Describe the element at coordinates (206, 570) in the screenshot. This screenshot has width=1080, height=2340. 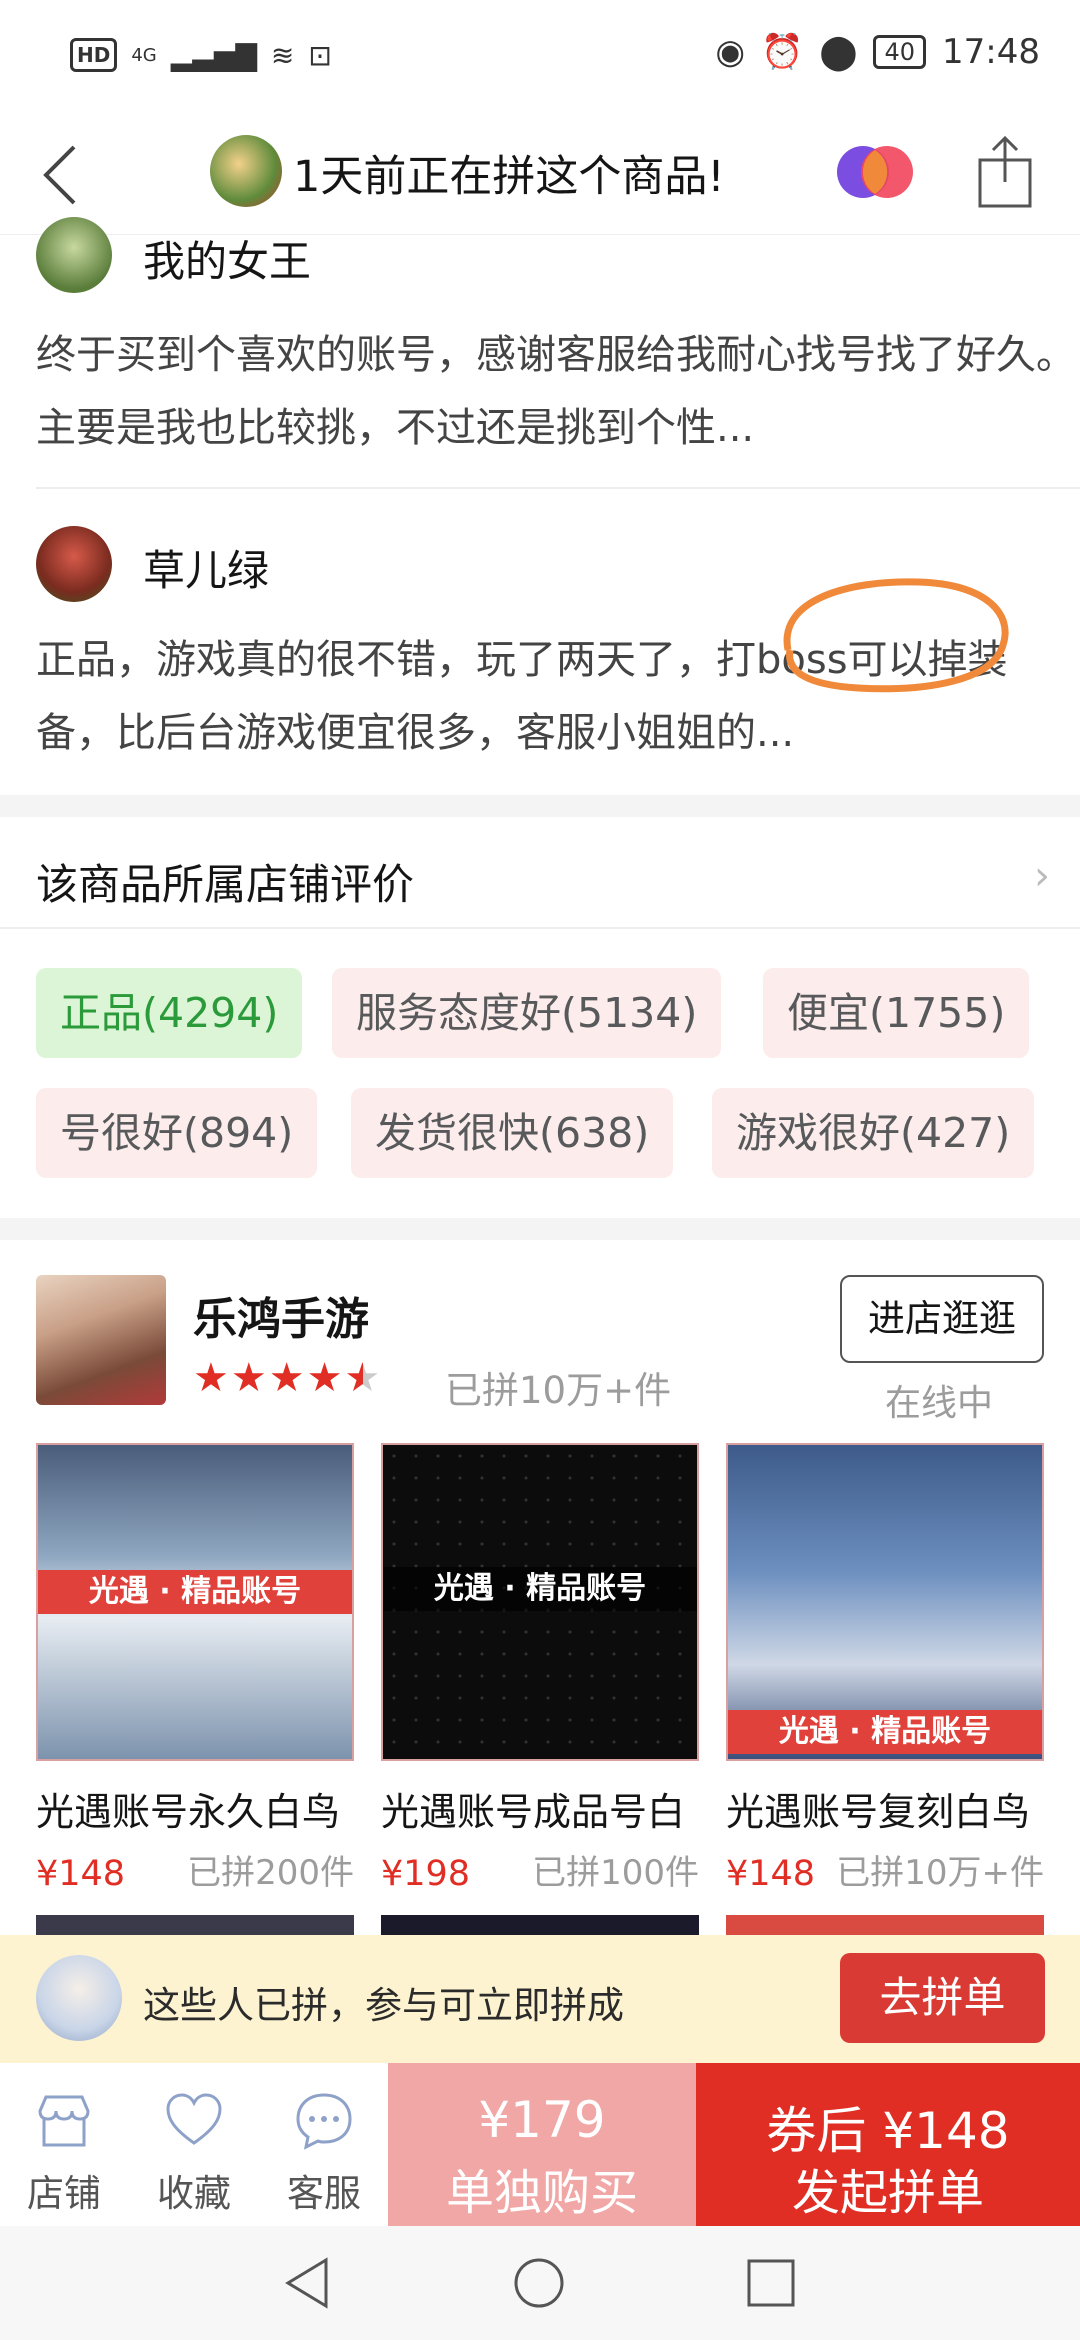
I see `reviewer-name: 草儿绿` at that location.